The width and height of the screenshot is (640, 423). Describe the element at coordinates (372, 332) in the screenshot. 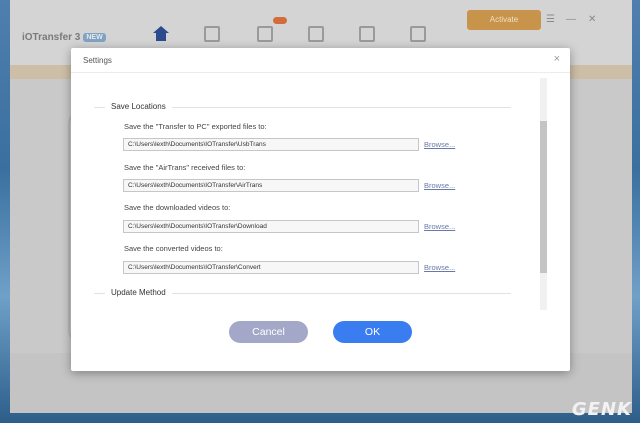

I see `ok-button: OK` at that location.